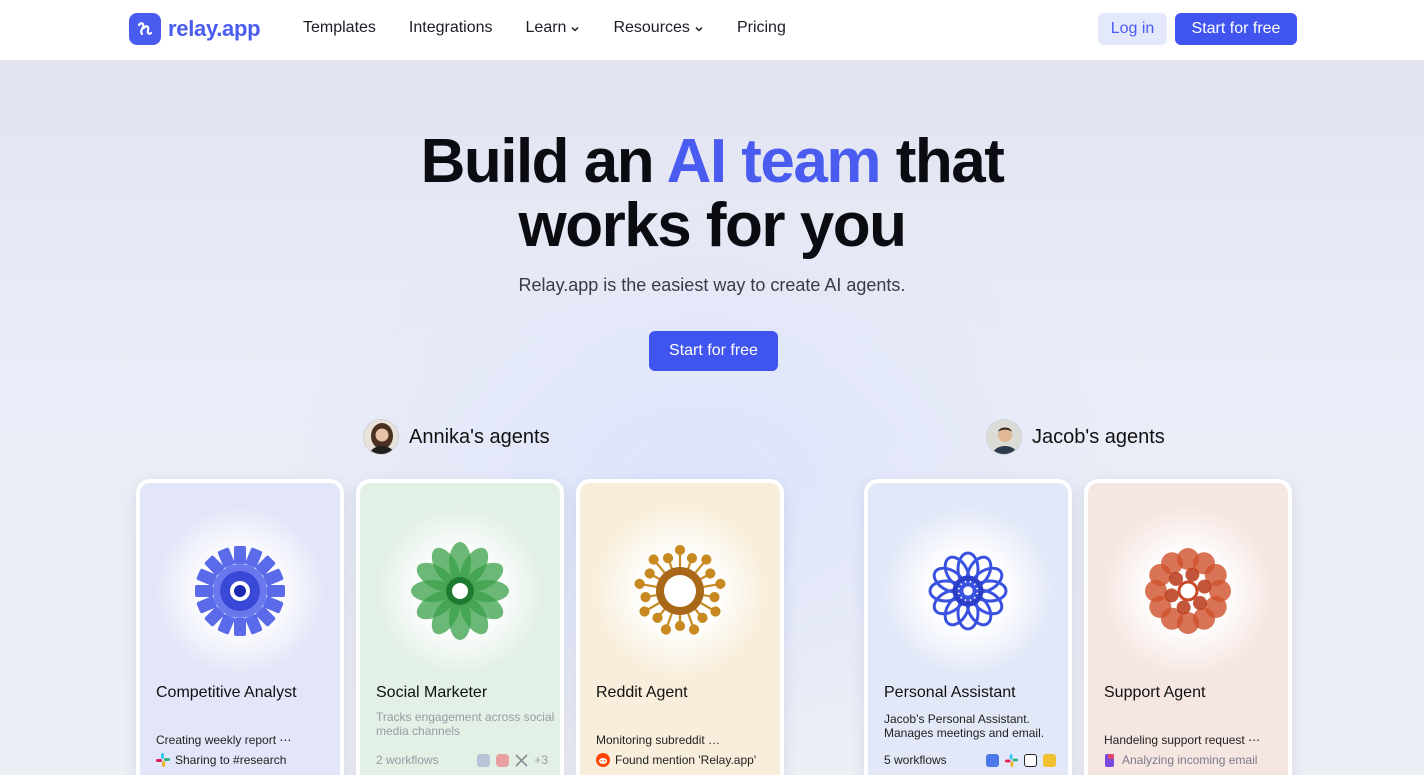  Describe the element at coordinates (686, 760) in the screenshot. I see `card-substatus: Found mention 'Relay.app'` at that location.